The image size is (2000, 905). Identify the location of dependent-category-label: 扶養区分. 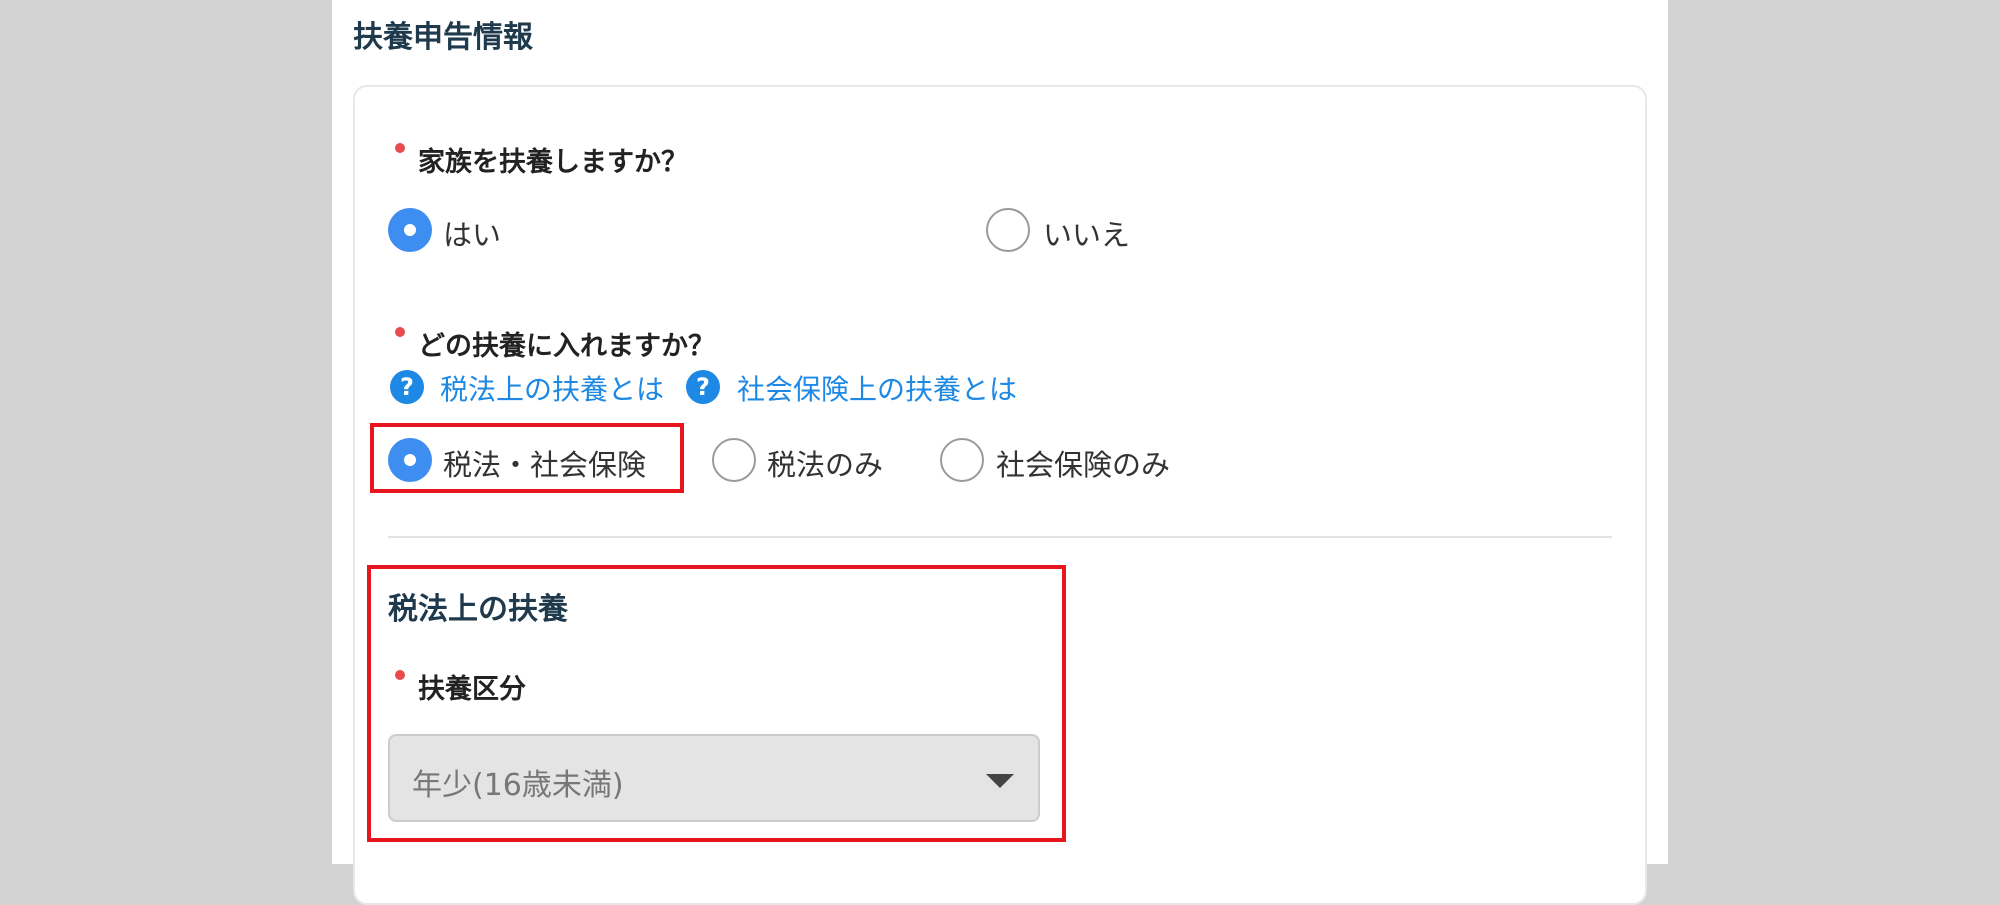
(472, 689).